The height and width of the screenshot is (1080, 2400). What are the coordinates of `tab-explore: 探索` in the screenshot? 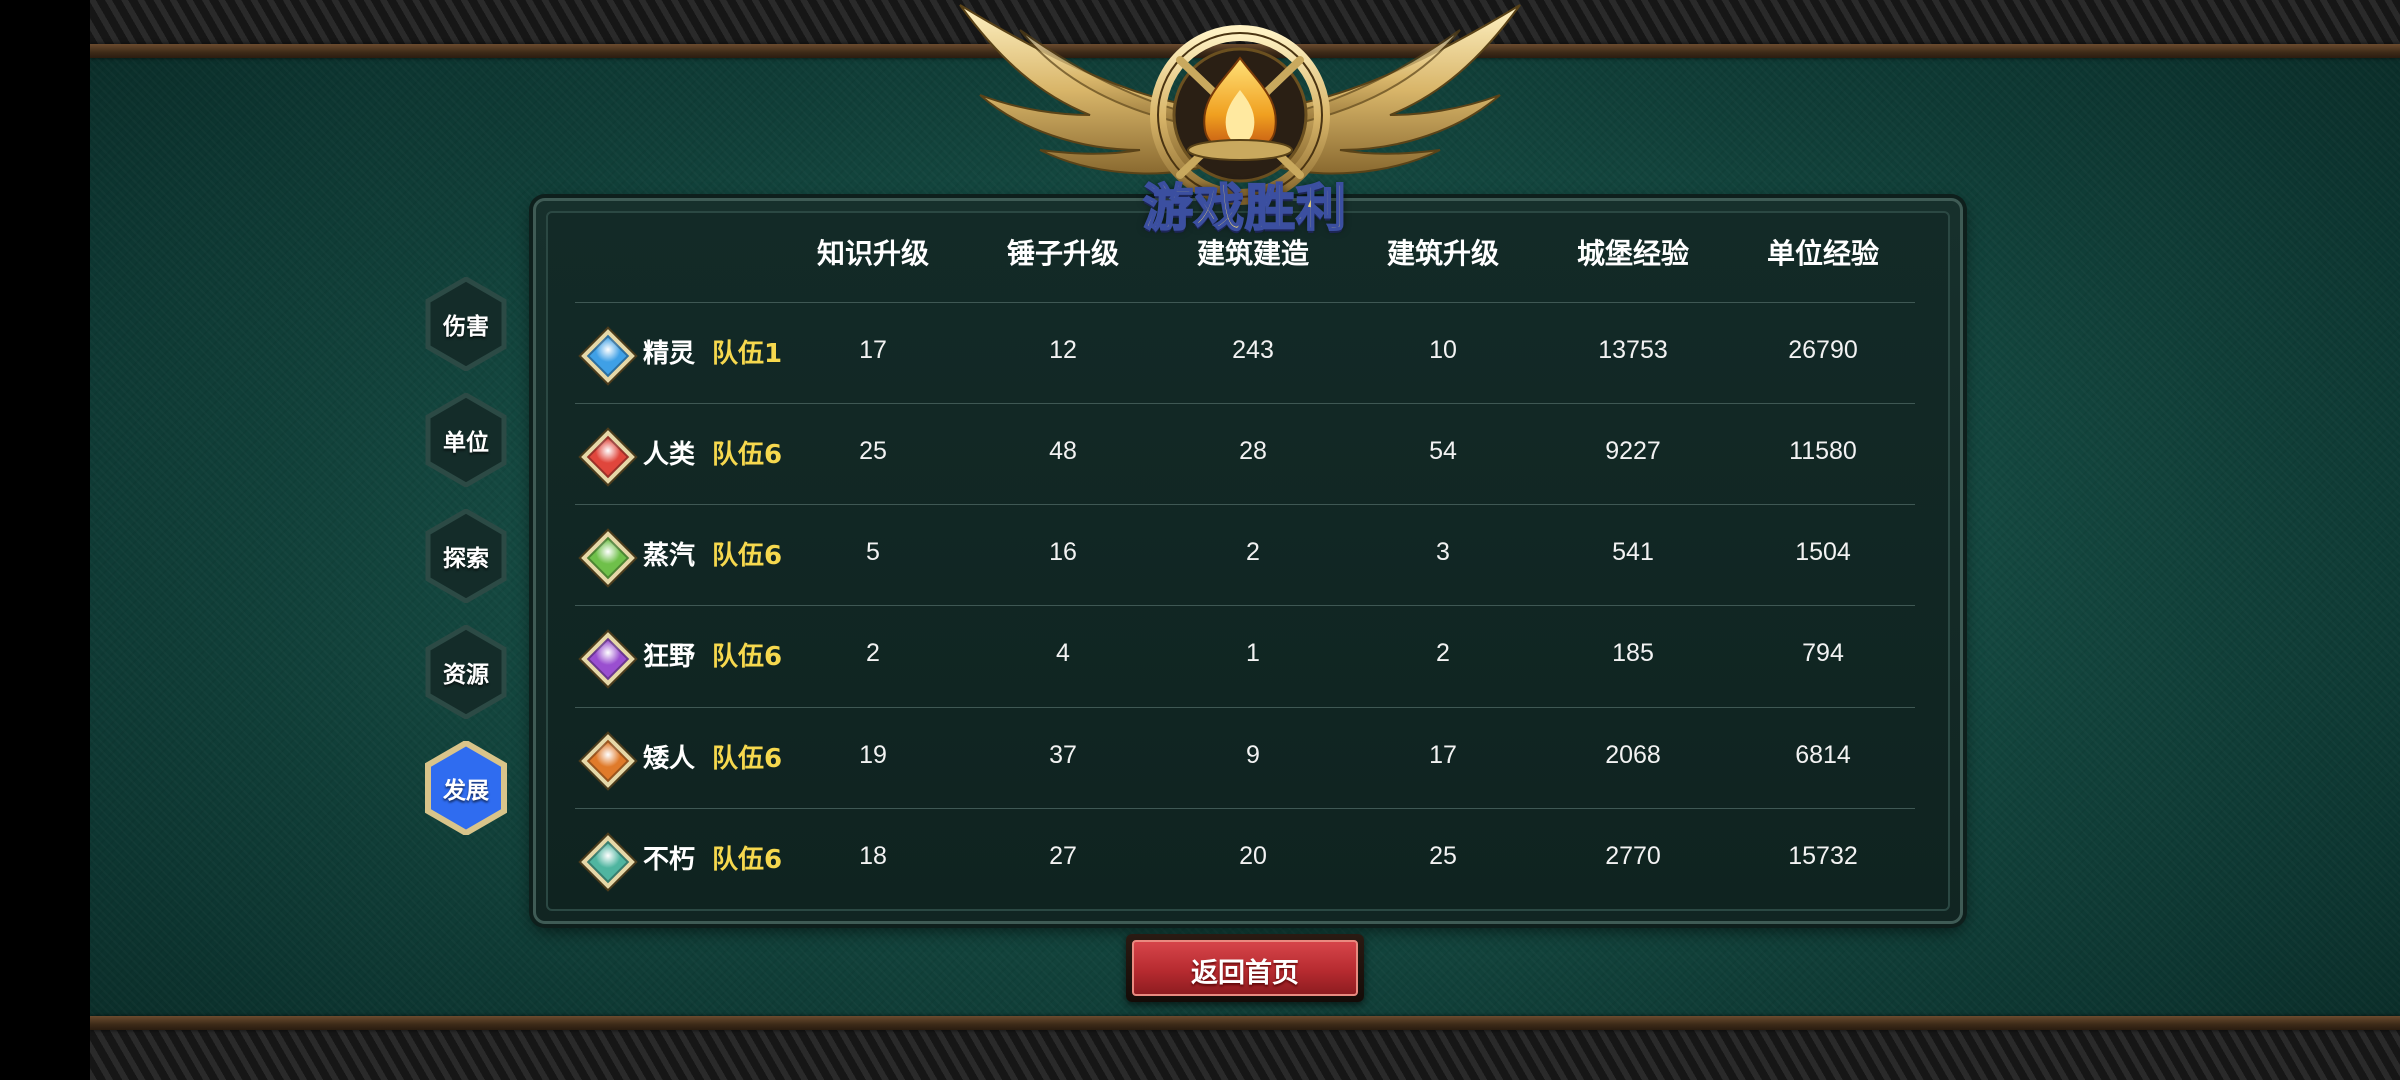 It's located at (466, 556).